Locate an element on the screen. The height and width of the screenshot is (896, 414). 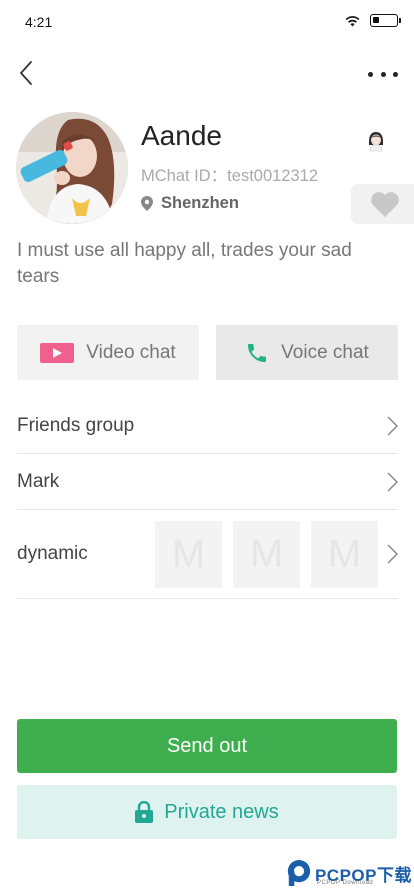
avatar-photo is located at coordinates (72, 168).